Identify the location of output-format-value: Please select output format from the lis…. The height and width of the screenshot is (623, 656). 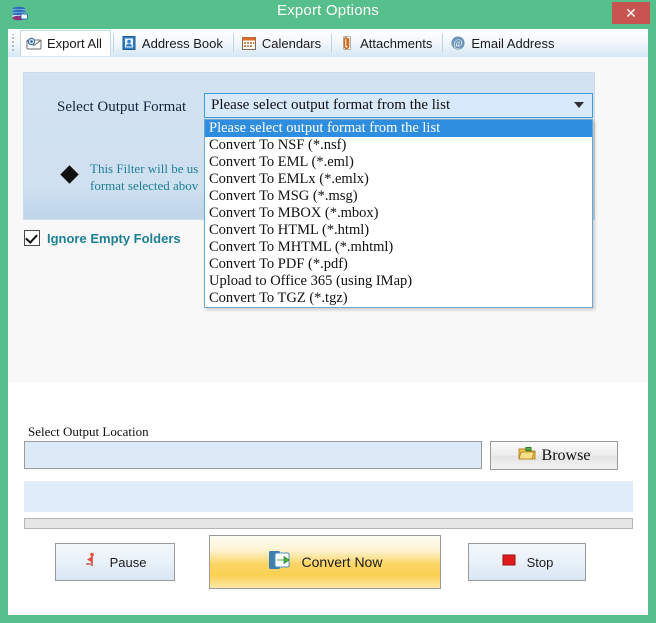
(331, 105).